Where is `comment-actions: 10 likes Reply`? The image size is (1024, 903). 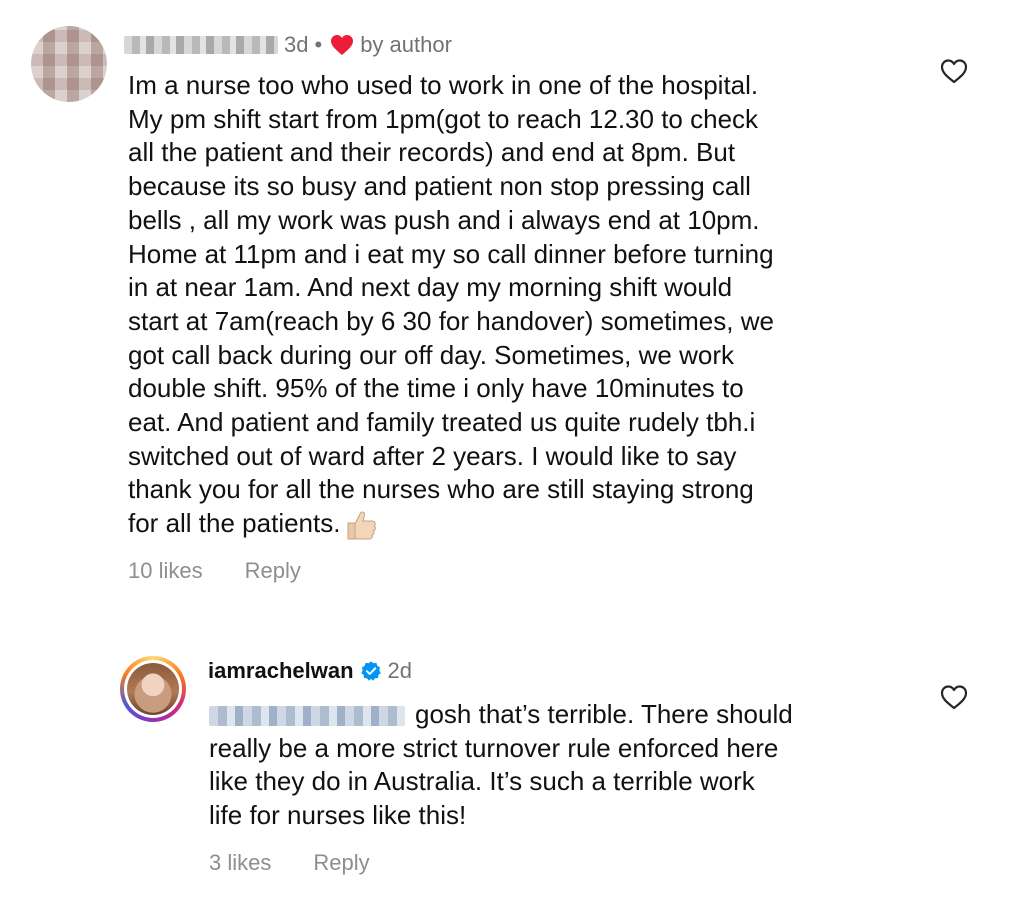
comment-actions: 10 likes Reply is located at coordinates (214, 571).